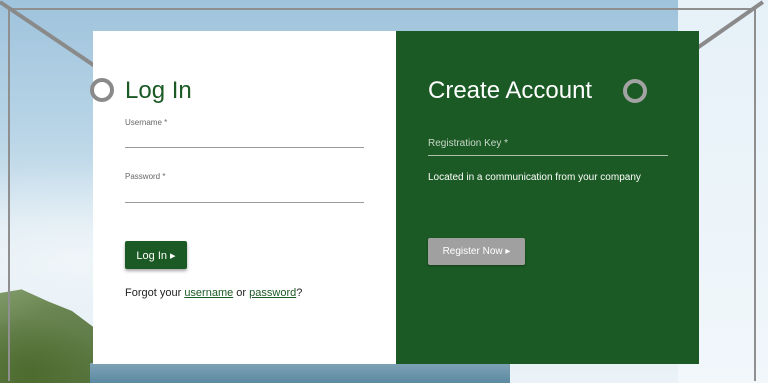  Describe the element at coordinates (476, 251) in the screenshot. I see `register-now-button: Register Now ▸` at that location.